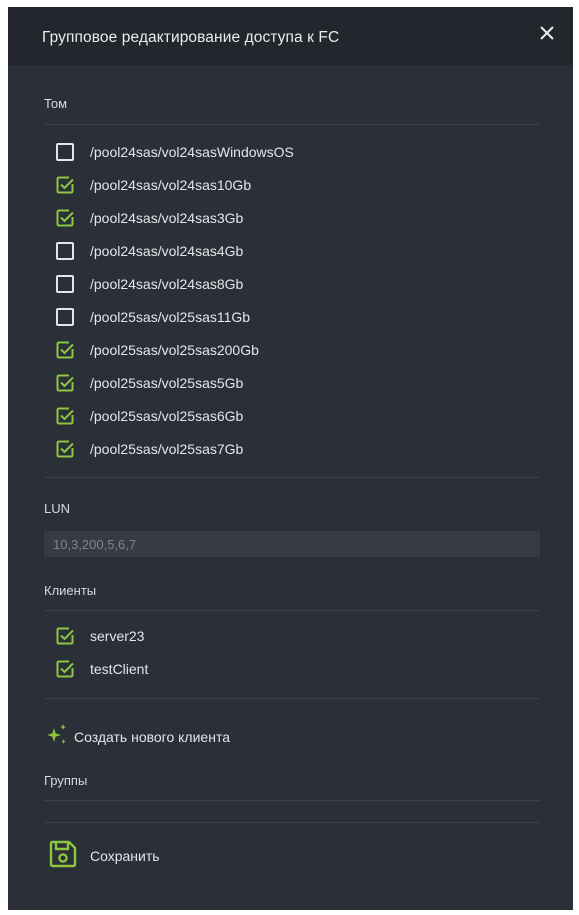  Describe the element at coordinates (57, 737) in the screenshot. I see `sparkle-icon` at that location.